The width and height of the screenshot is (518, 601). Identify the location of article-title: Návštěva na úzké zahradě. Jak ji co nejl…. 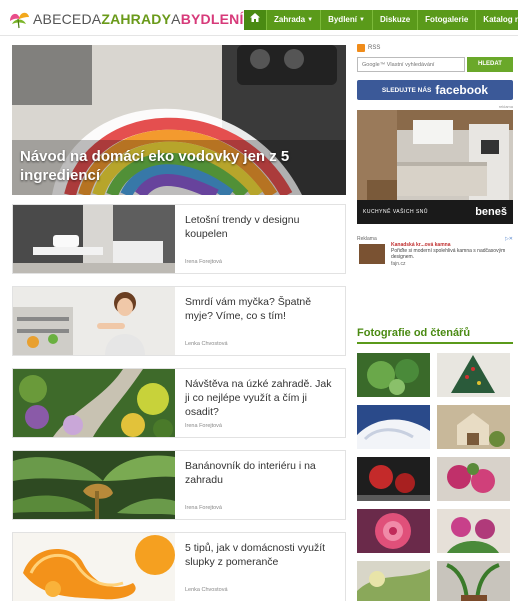
(262, 398).